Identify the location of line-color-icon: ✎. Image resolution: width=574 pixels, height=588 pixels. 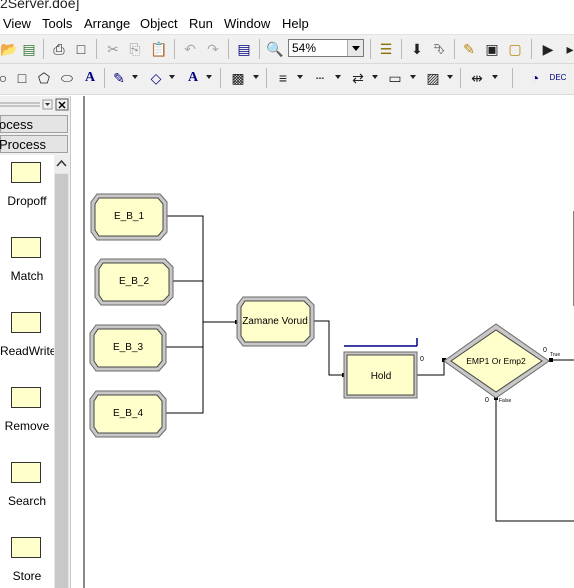
(119, 78).